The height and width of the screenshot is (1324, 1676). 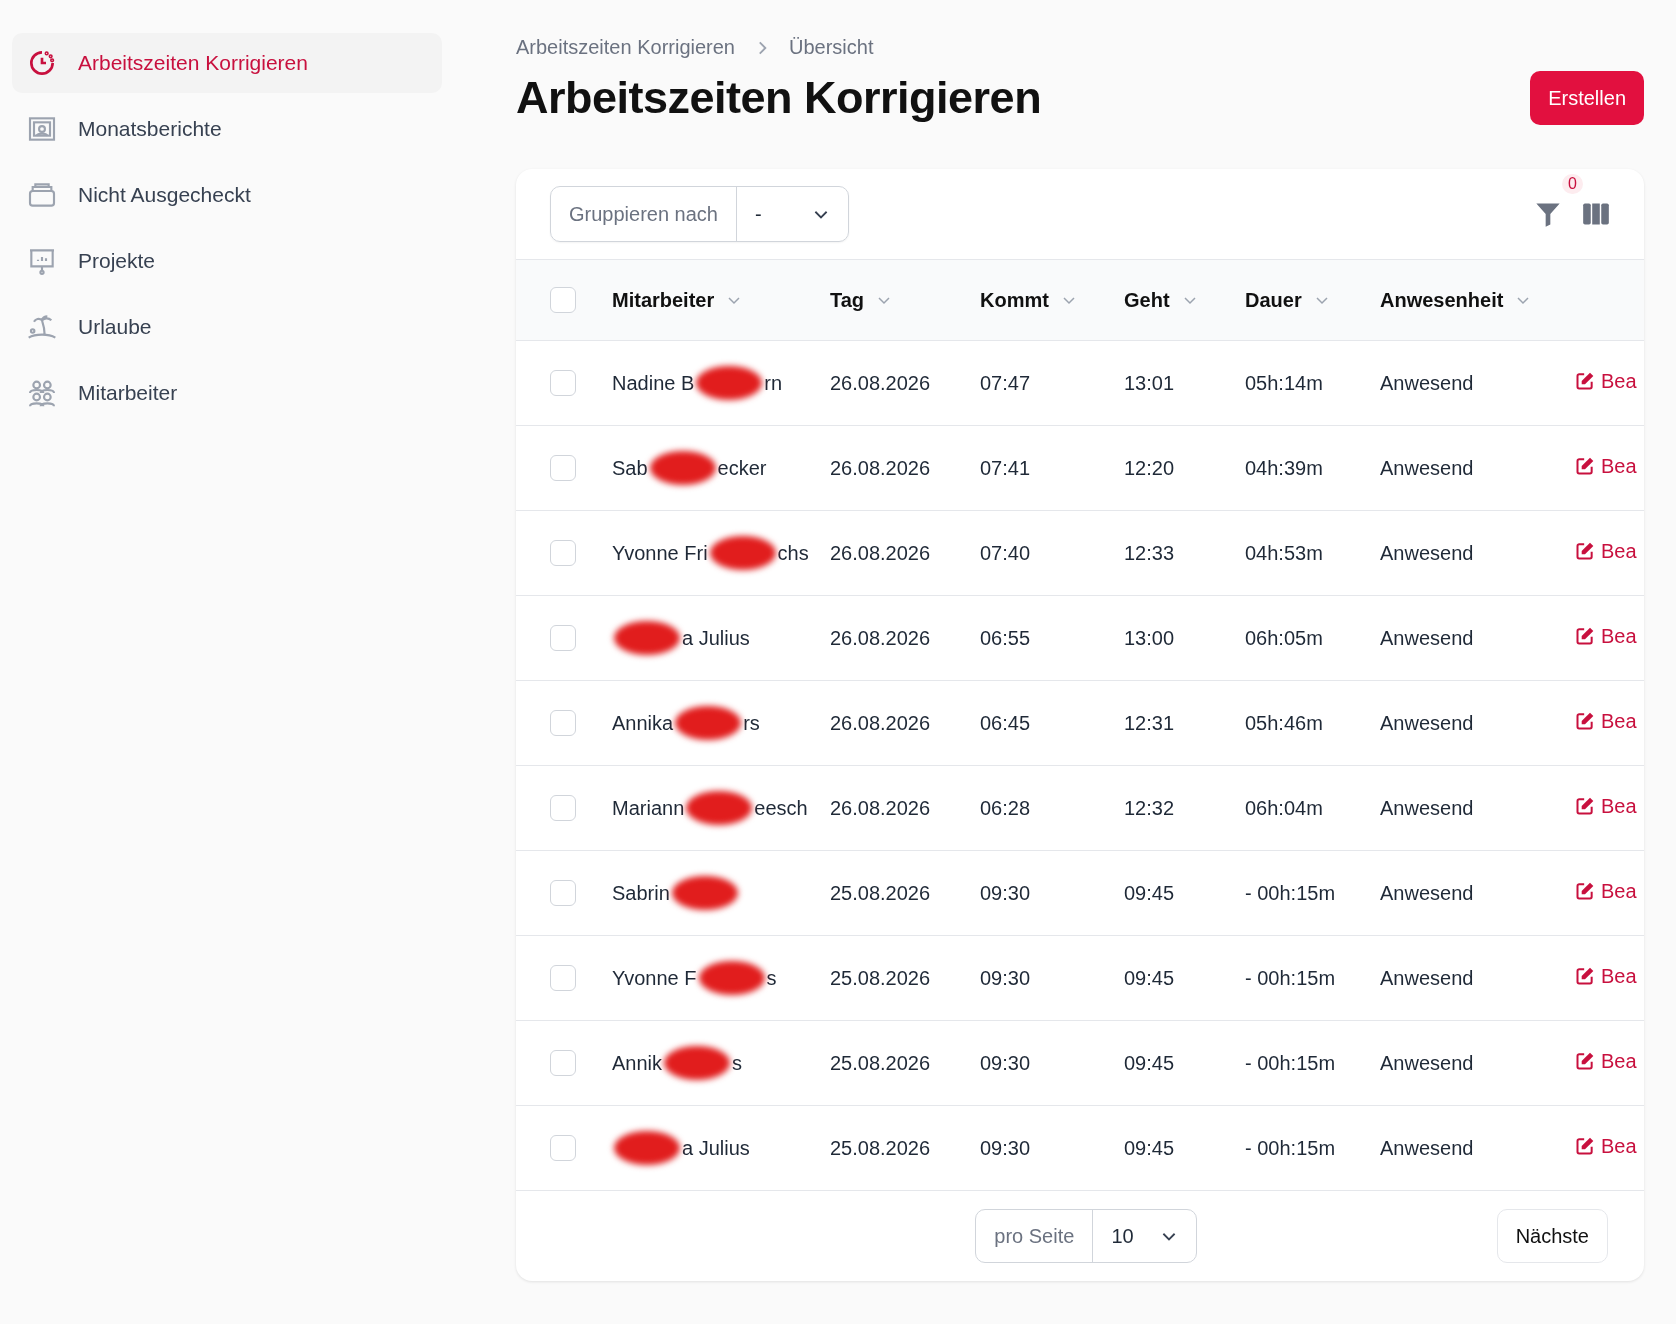 What do you see at coordinates (227, 393) in the screenshot?
I see `sidebar-item: Mitarbeiter` at bounding box center [227, 393].